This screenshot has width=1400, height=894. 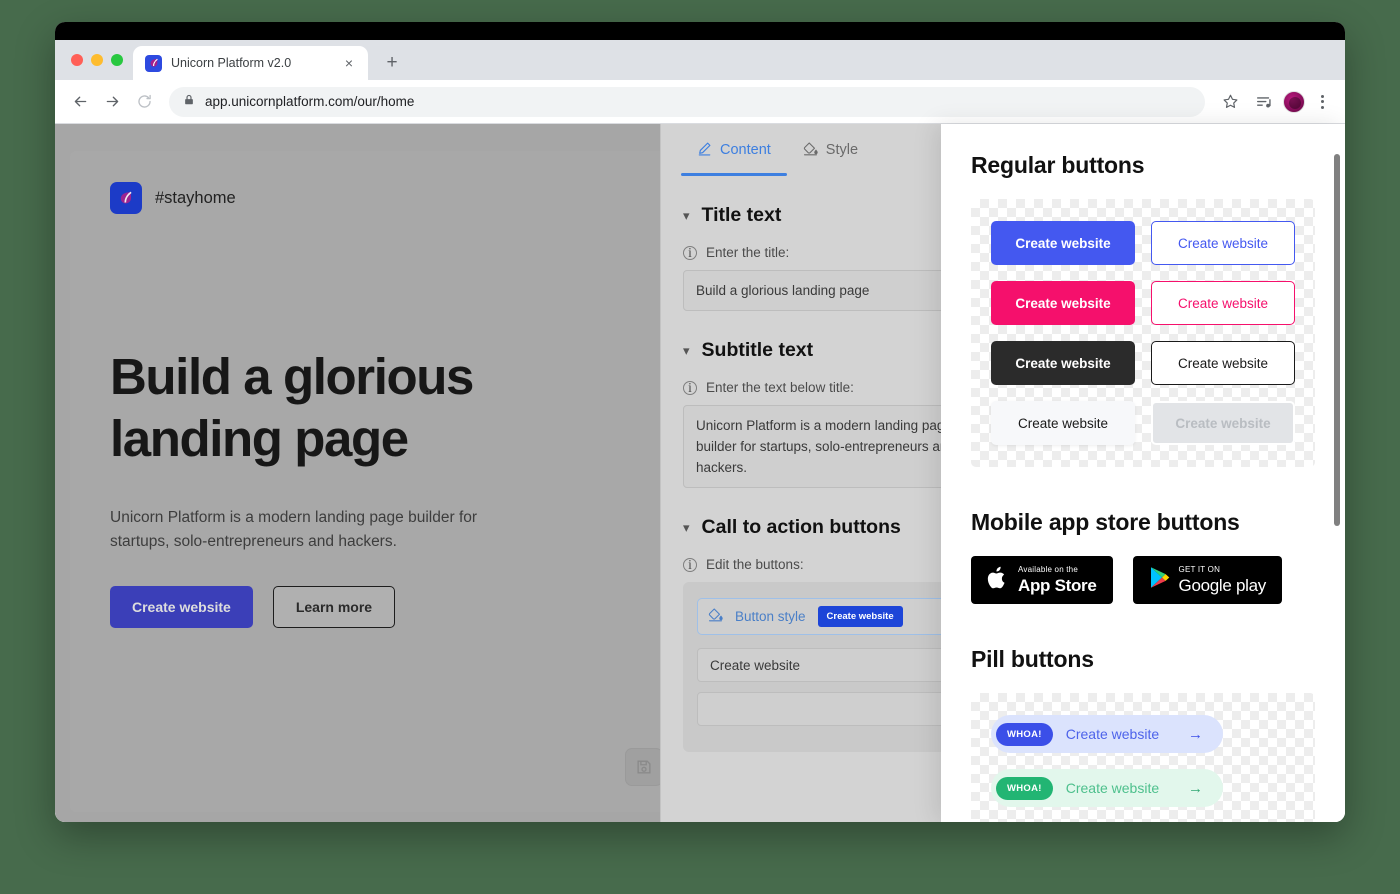 What do you see at coordinates (803, 564) in the screenshot?
I see `field-hint: i Edit the buttons:` at bounding box center [803, 564].